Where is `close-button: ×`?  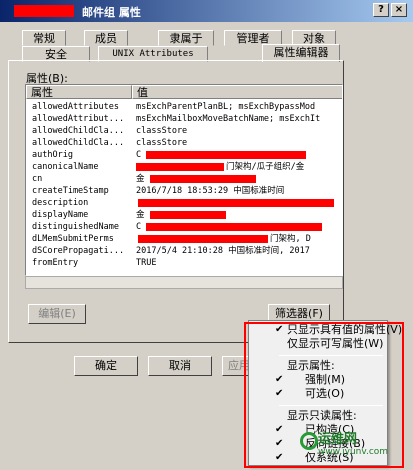 close-button: × is located at coordinates (399, 10).